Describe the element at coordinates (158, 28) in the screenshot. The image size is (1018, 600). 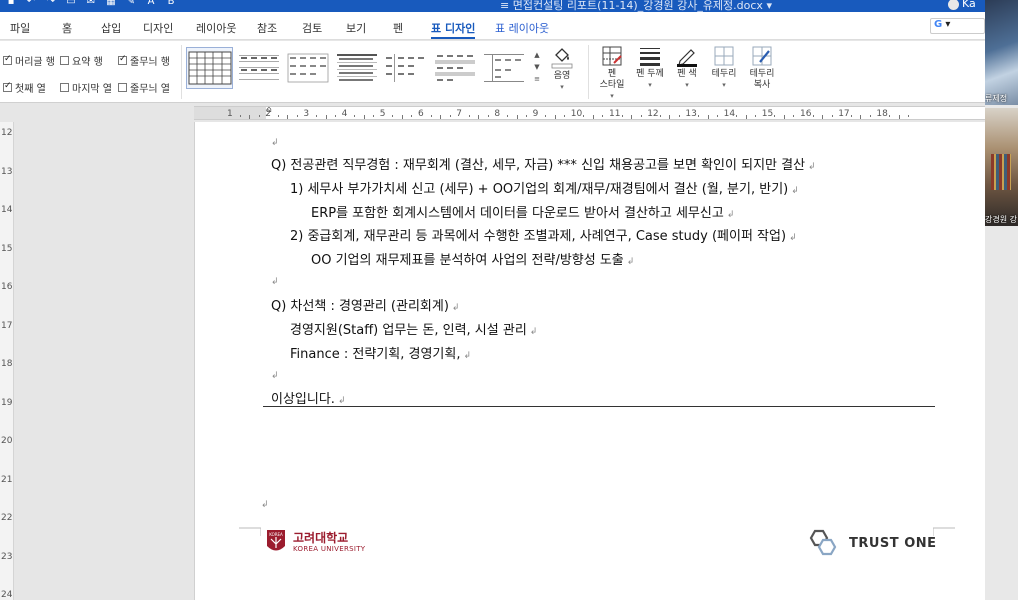
I see `tab-design: 디자인` at that location.